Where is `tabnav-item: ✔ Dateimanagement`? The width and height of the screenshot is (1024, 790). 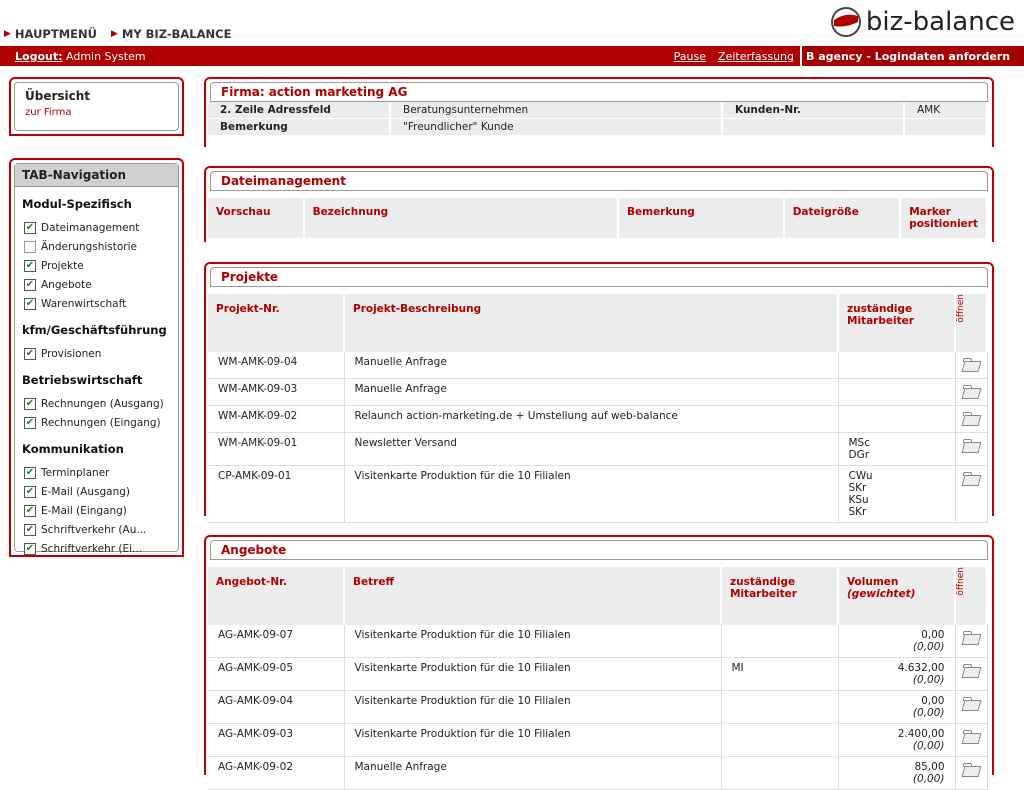 tabnav-item: ✔ Dateimanagement is located at coordinates (96, 227).